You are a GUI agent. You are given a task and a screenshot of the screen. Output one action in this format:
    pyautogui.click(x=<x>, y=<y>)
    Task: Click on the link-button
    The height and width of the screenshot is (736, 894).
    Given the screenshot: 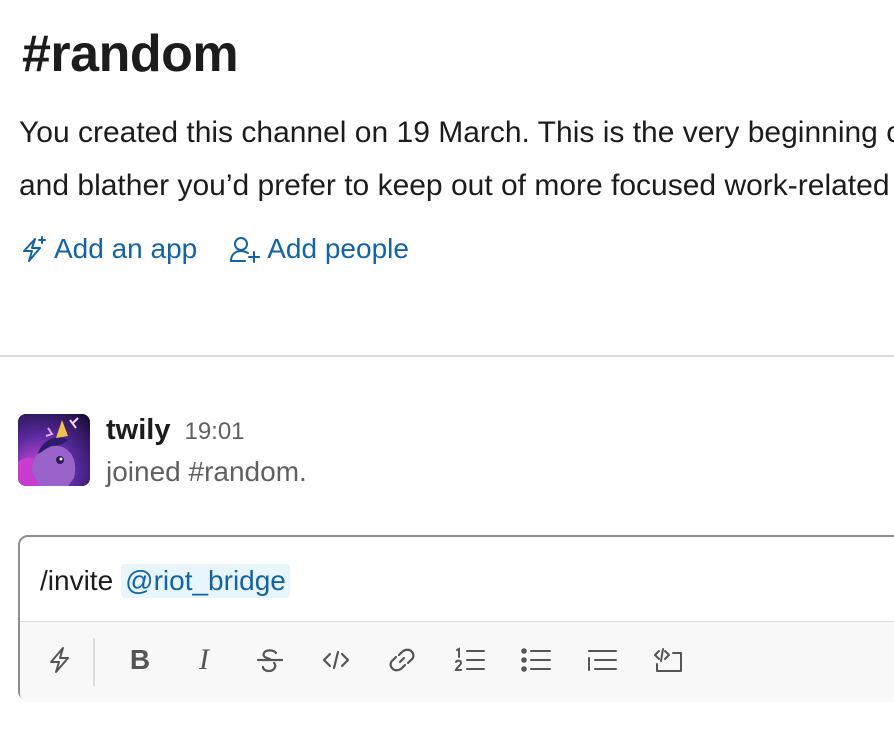 What is the action you would take?
    pyautogui.click(x=402, y=660)
    